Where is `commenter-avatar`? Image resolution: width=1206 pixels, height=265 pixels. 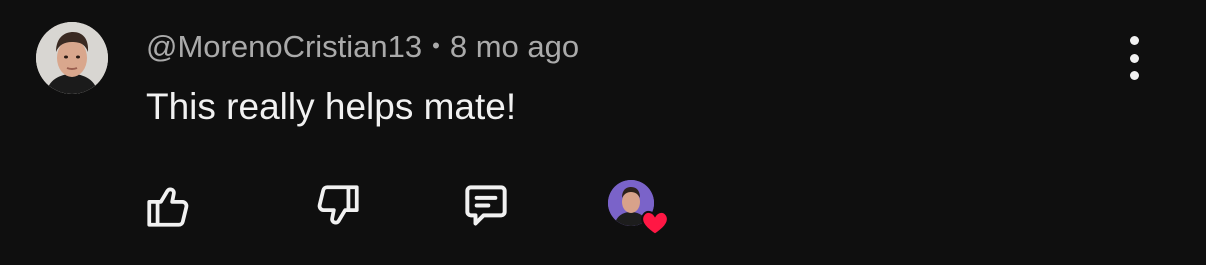 commenter-avatar is located at coordinates (72, 58).